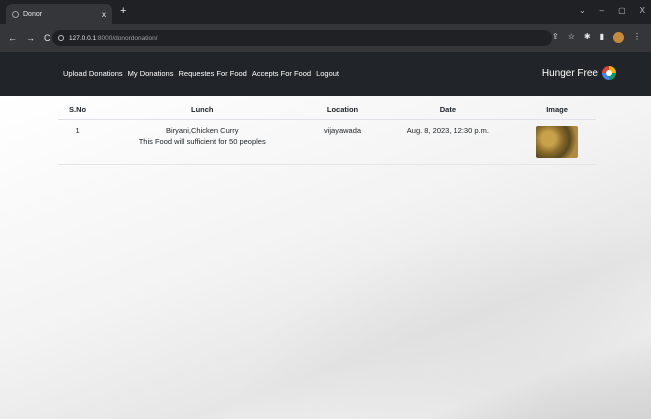  I want to click on nav-my-donations: My Donations, so click(151, 73).